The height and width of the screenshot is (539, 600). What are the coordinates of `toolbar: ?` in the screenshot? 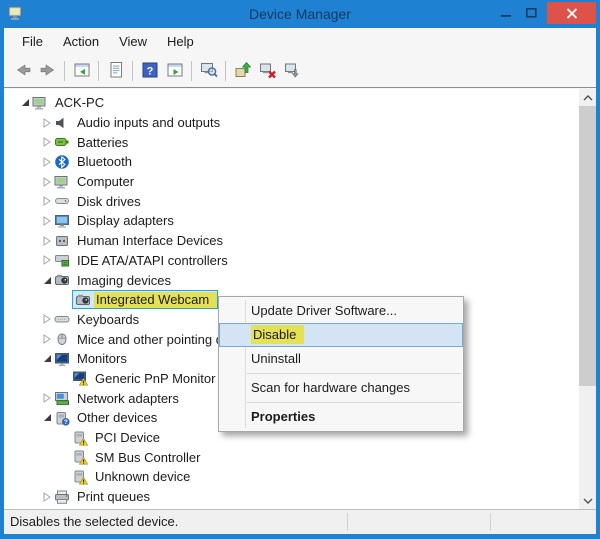 It's located at (300, 71).